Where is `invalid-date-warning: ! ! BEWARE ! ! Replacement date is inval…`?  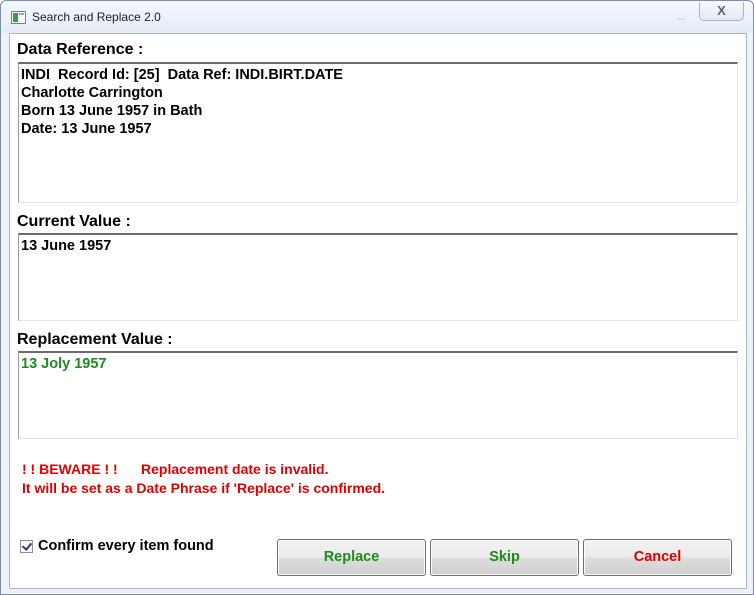 invalid-date-warning: ! ! BEWARE ! ! Replacement date is inval… is located at coordinates (175, 469).